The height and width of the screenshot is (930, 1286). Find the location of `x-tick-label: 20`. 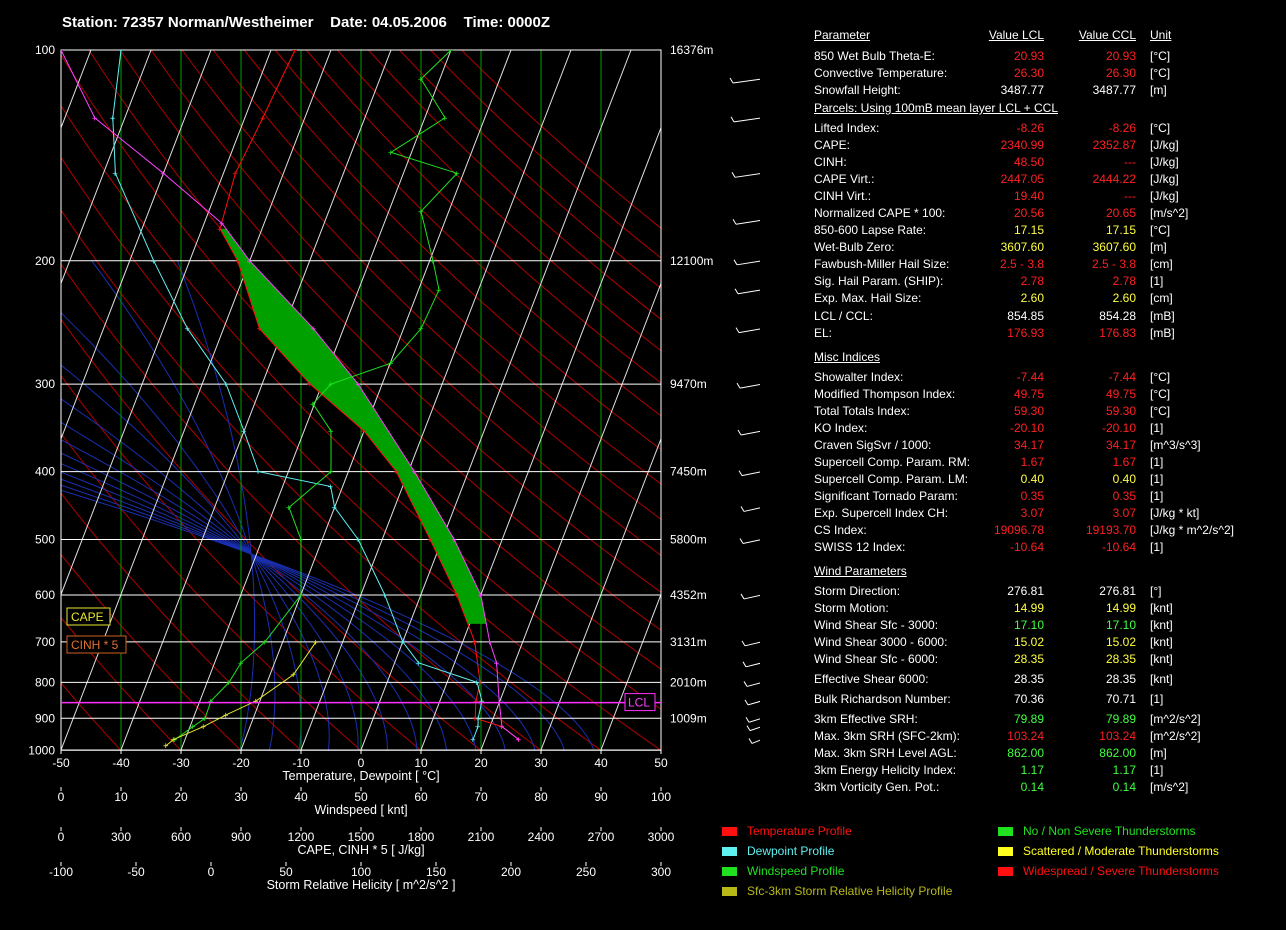

x-tick-label: 20 is located at coordinates (481, 763).